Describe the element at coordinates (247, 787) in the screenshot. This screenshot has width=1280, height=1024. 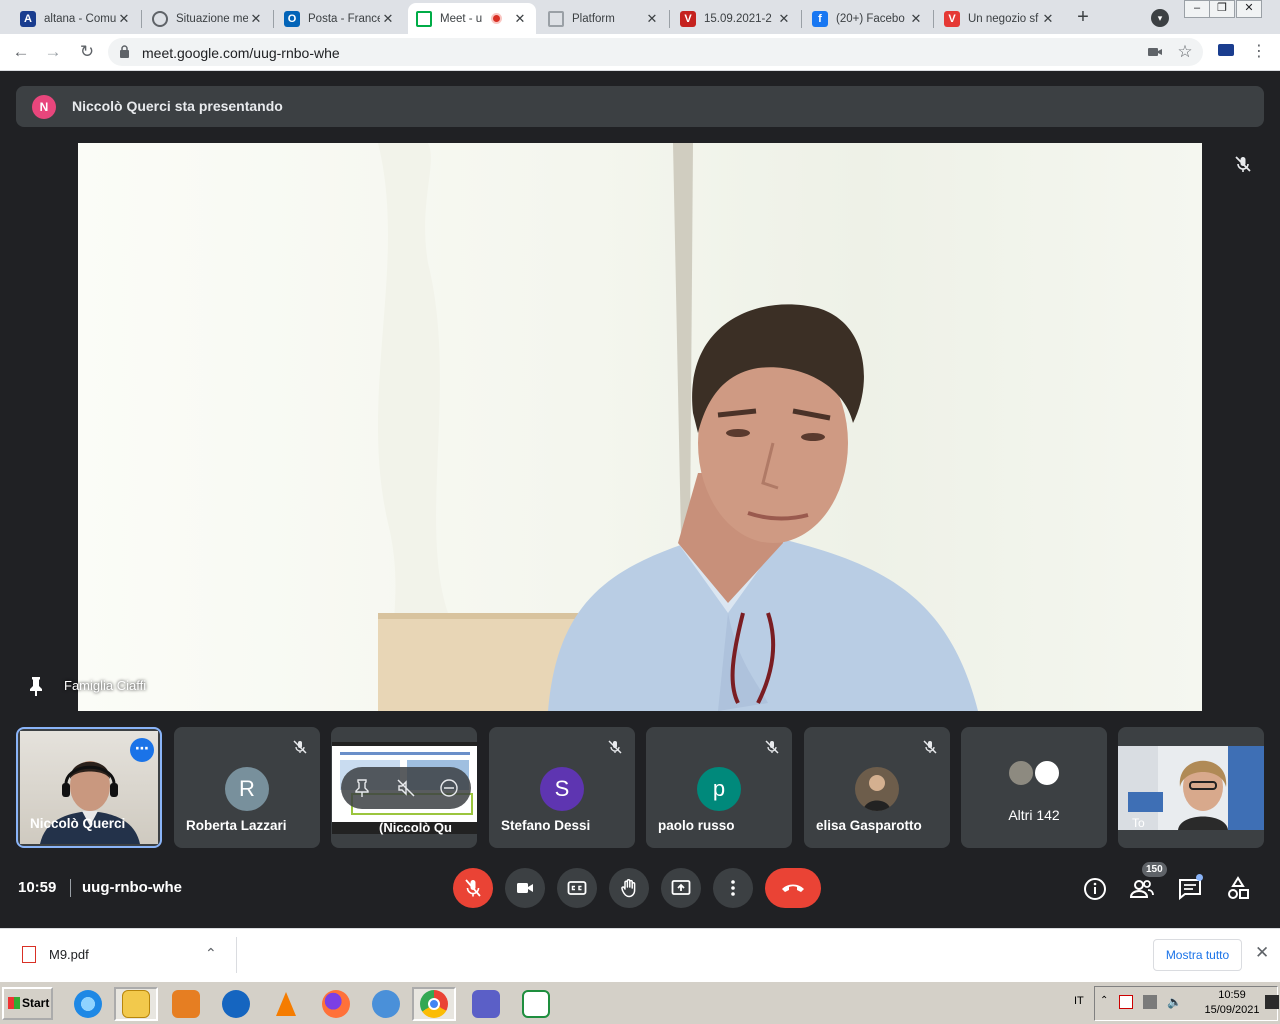
I see `tile-roberta-lazzari: R Roberta Lazzari` at that location.